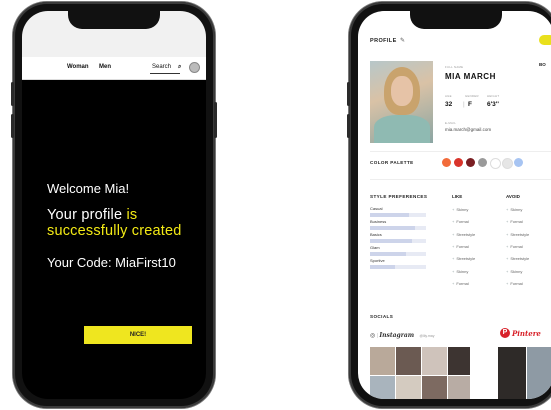 This screenshot has width=551, height=410. What do you see at coordinates (468, 129) in the screenshot?
I see `email-value: mia.march@gmail.com` at bounding box center [468, 129].